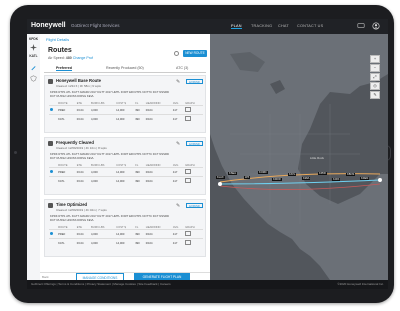 The height and width of the screenshot is (311, 400). What do you see at coordinates (182, 68) in the screenshot?
I see `tab-atc: ATC (3)` at bounding box center [182, 68].